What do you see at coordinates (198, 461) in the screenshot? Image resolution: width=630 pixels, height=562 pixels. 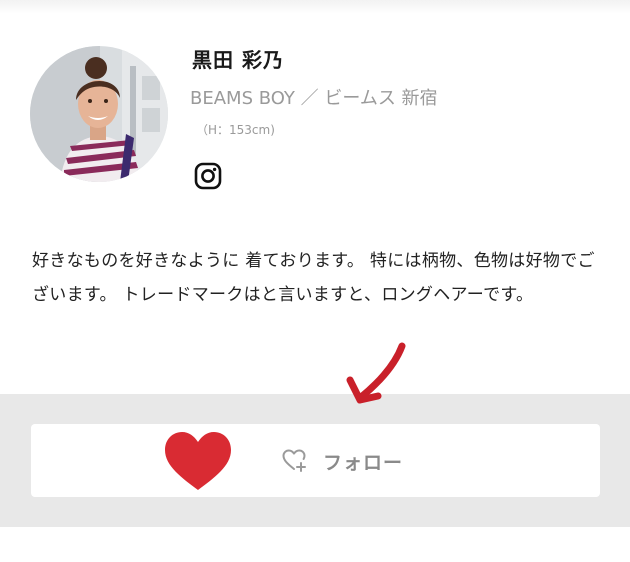 I see `red-heart-annotation` at bounding box center [198, 461].